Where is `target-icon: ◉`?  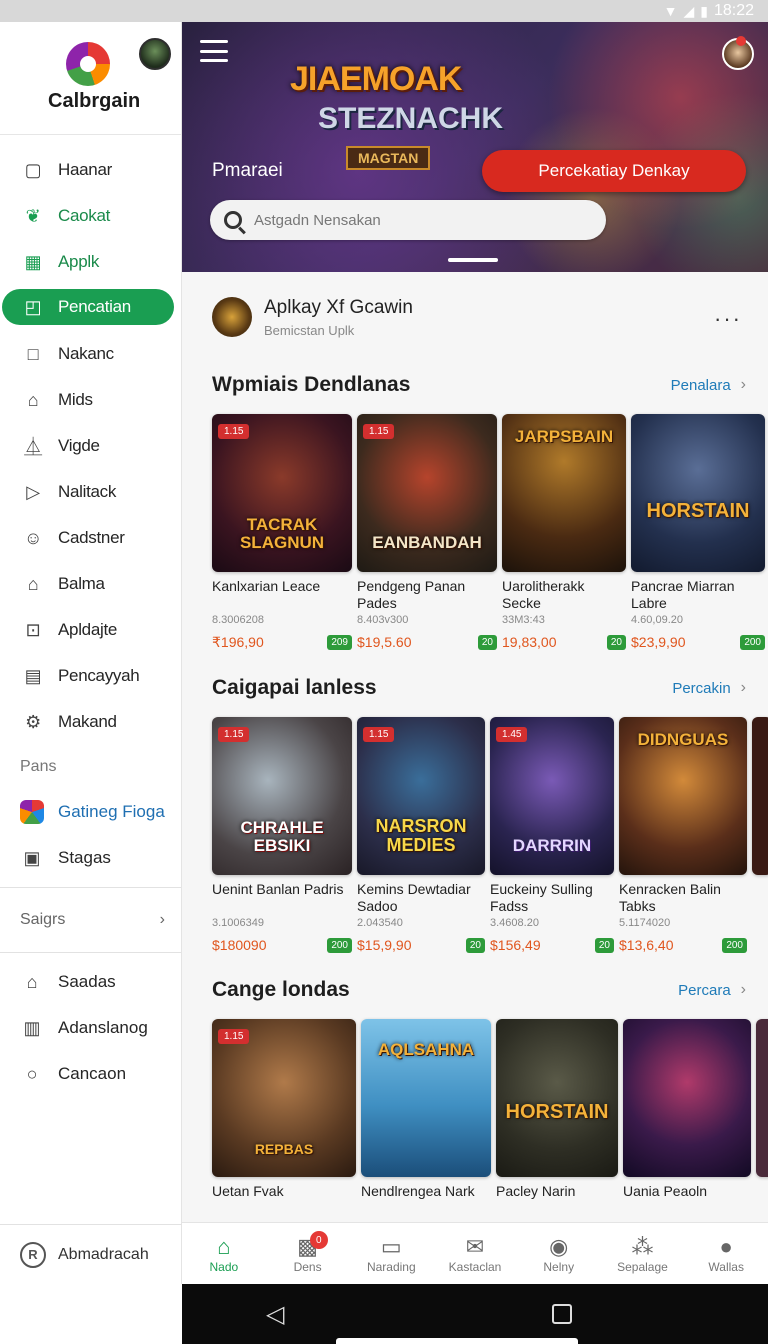 target-icon: ◉ is located at coordinates (559, 1246).